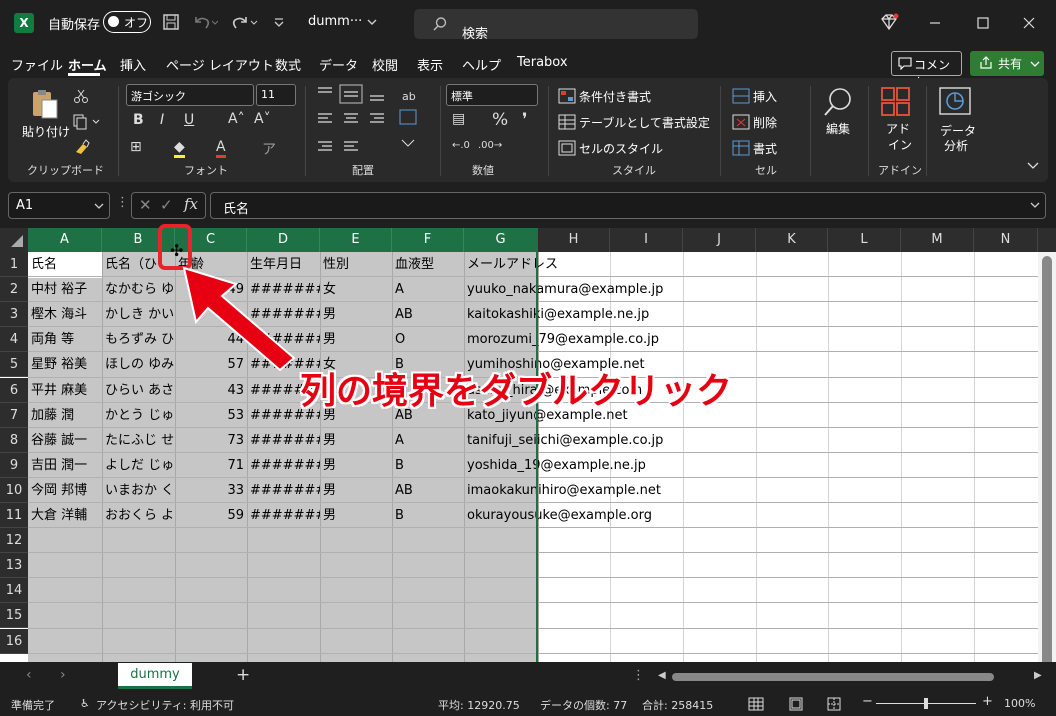  Describe the element at coordinates (37, 64) in the screenshot. I see `tab-file: ファイル` at that location.